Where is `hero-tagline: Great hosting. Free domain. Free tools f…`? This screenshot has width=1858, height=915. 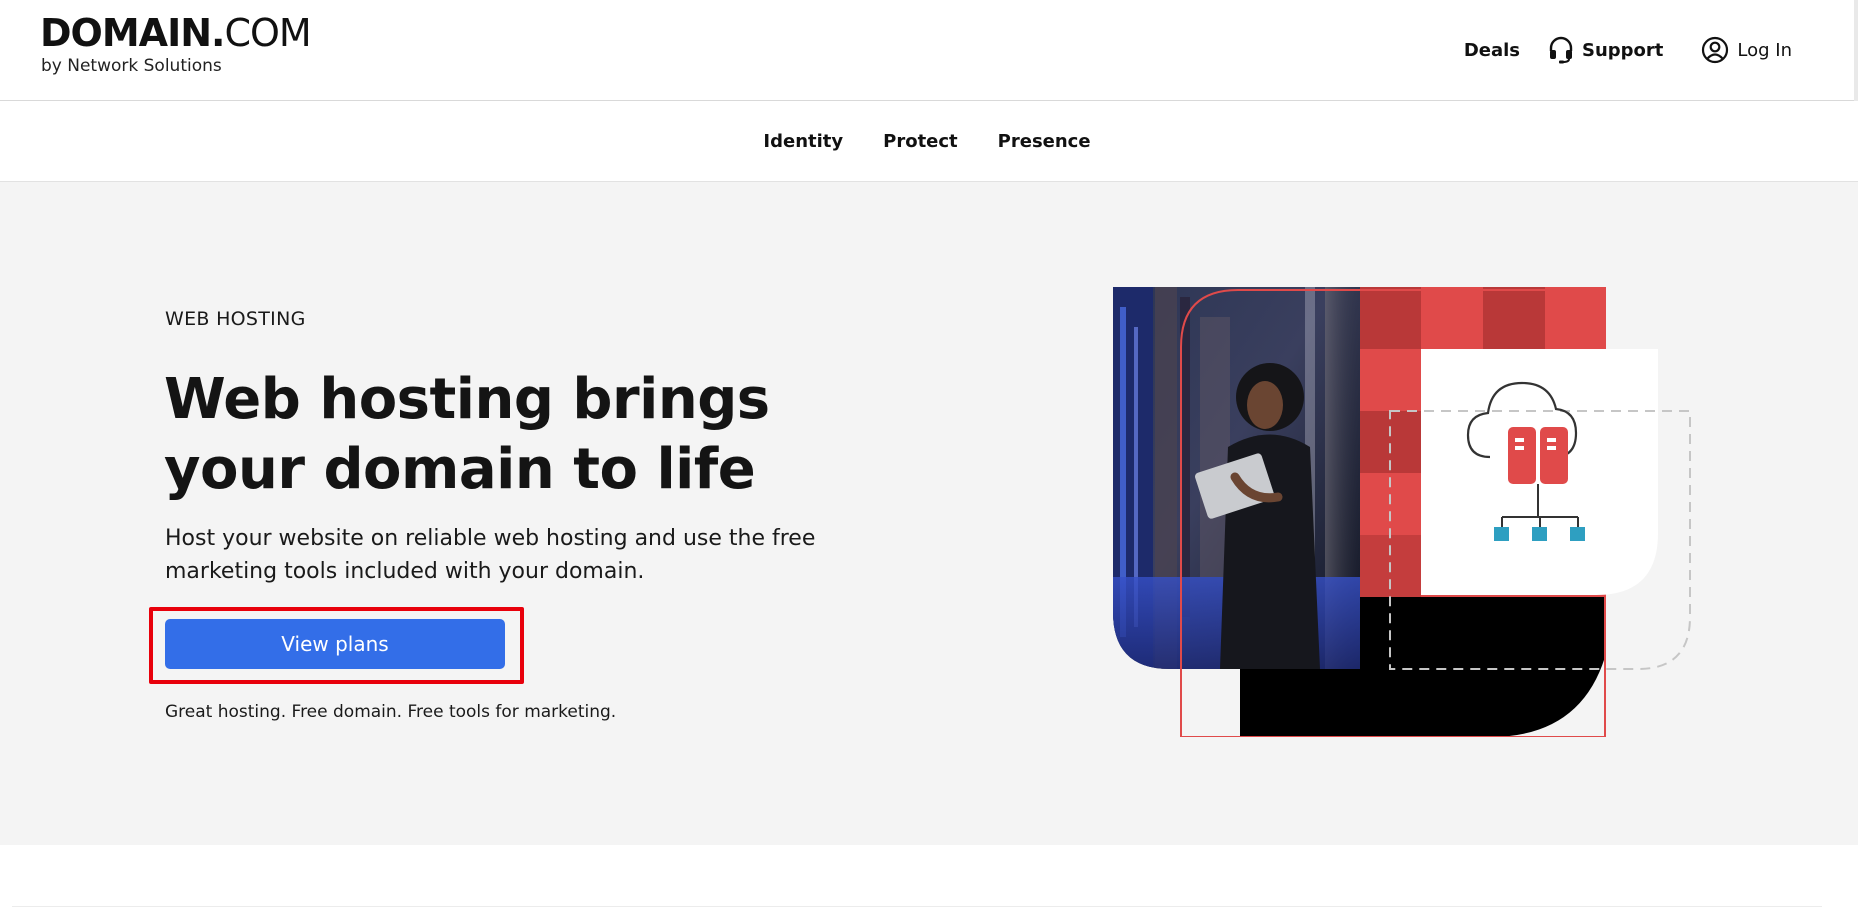 hero-tagline: Great hosting. Free domain. Free tools f… is located at coordinates (391, 712).